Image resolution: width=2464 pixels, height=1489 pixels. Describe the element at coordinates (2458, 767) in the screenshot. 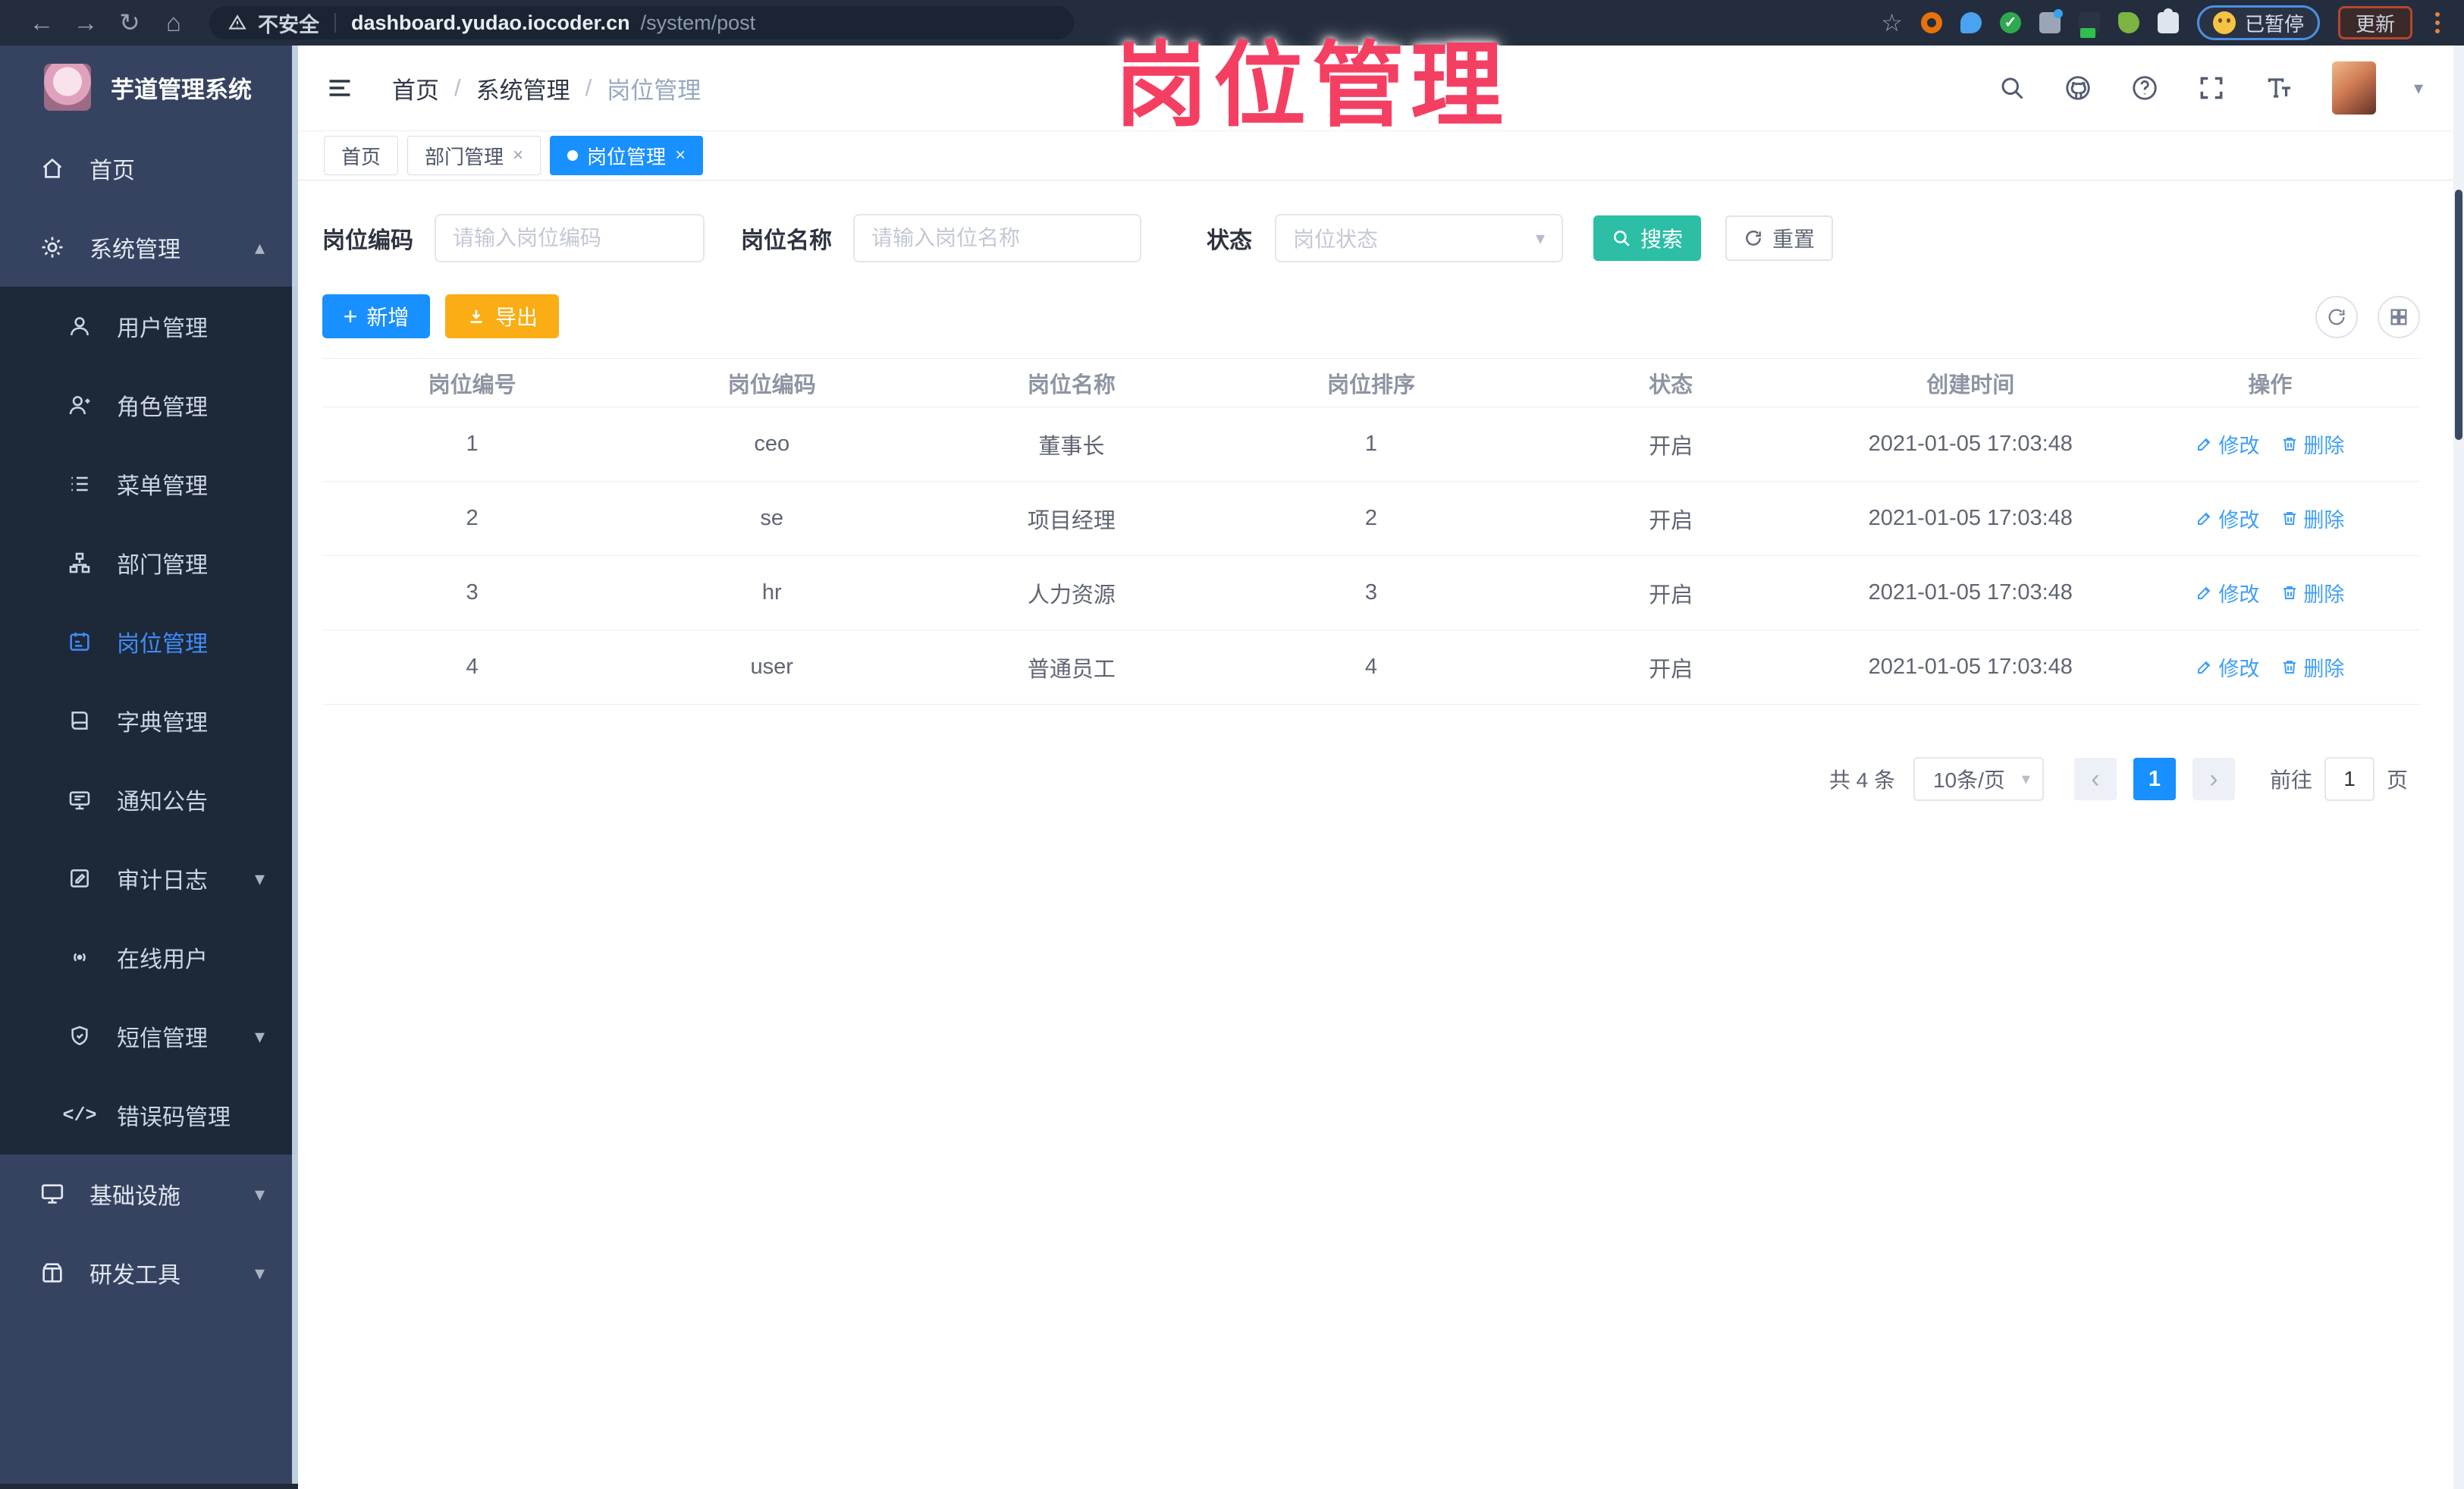

I see `page-scrollbar` at that location.